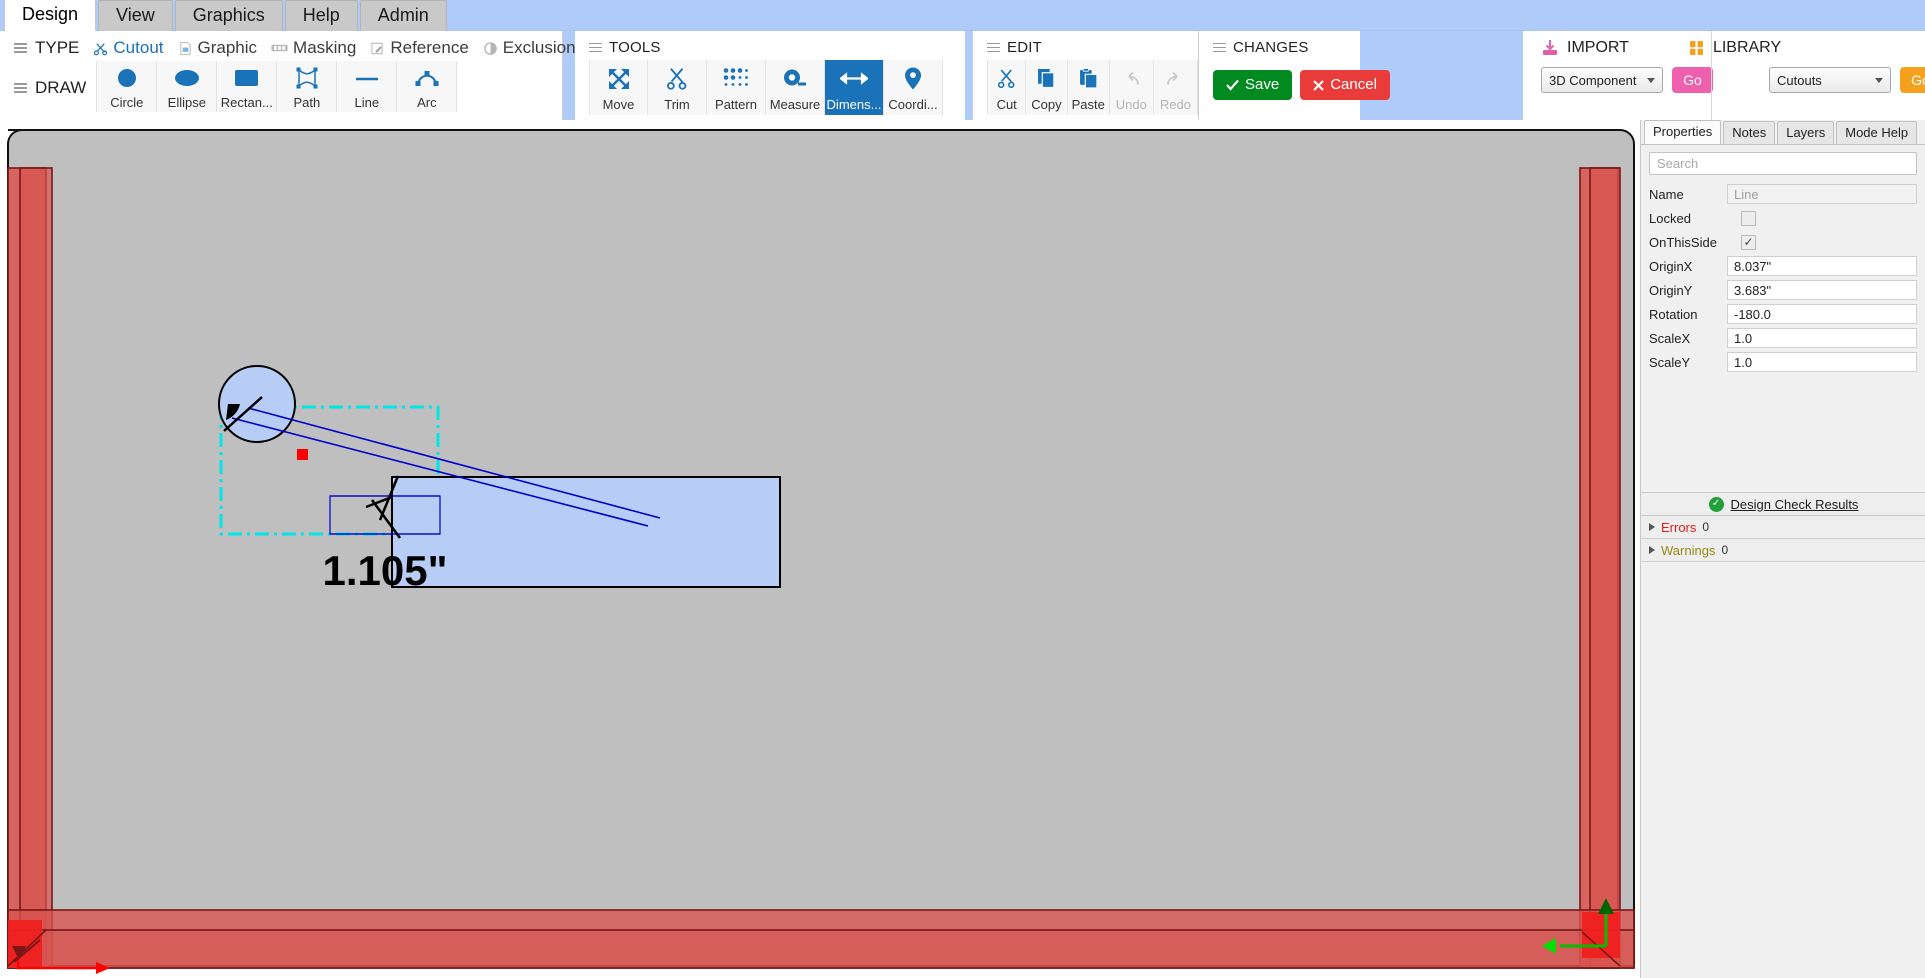  What do you see at coordinates (539, 47) in the screenshot?
I see `type-item-exclusion-label: Exclusion` at bounding box center [539, 47].